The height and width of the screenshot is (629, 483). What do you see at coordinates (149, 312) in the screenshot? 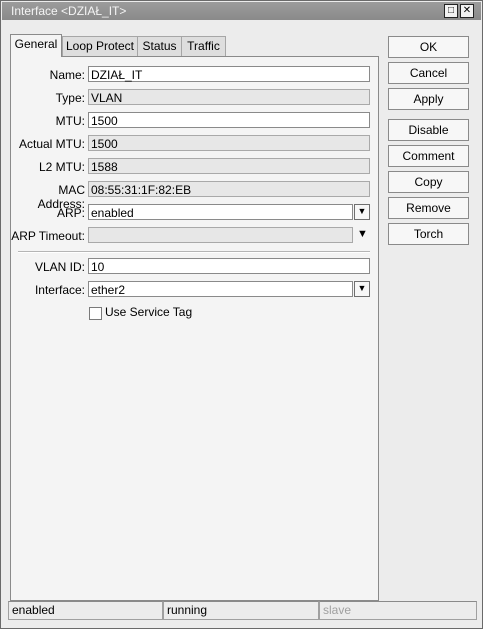
I see `use-service-tag-label: Use Service Tag` at bounding box center [149, 312].